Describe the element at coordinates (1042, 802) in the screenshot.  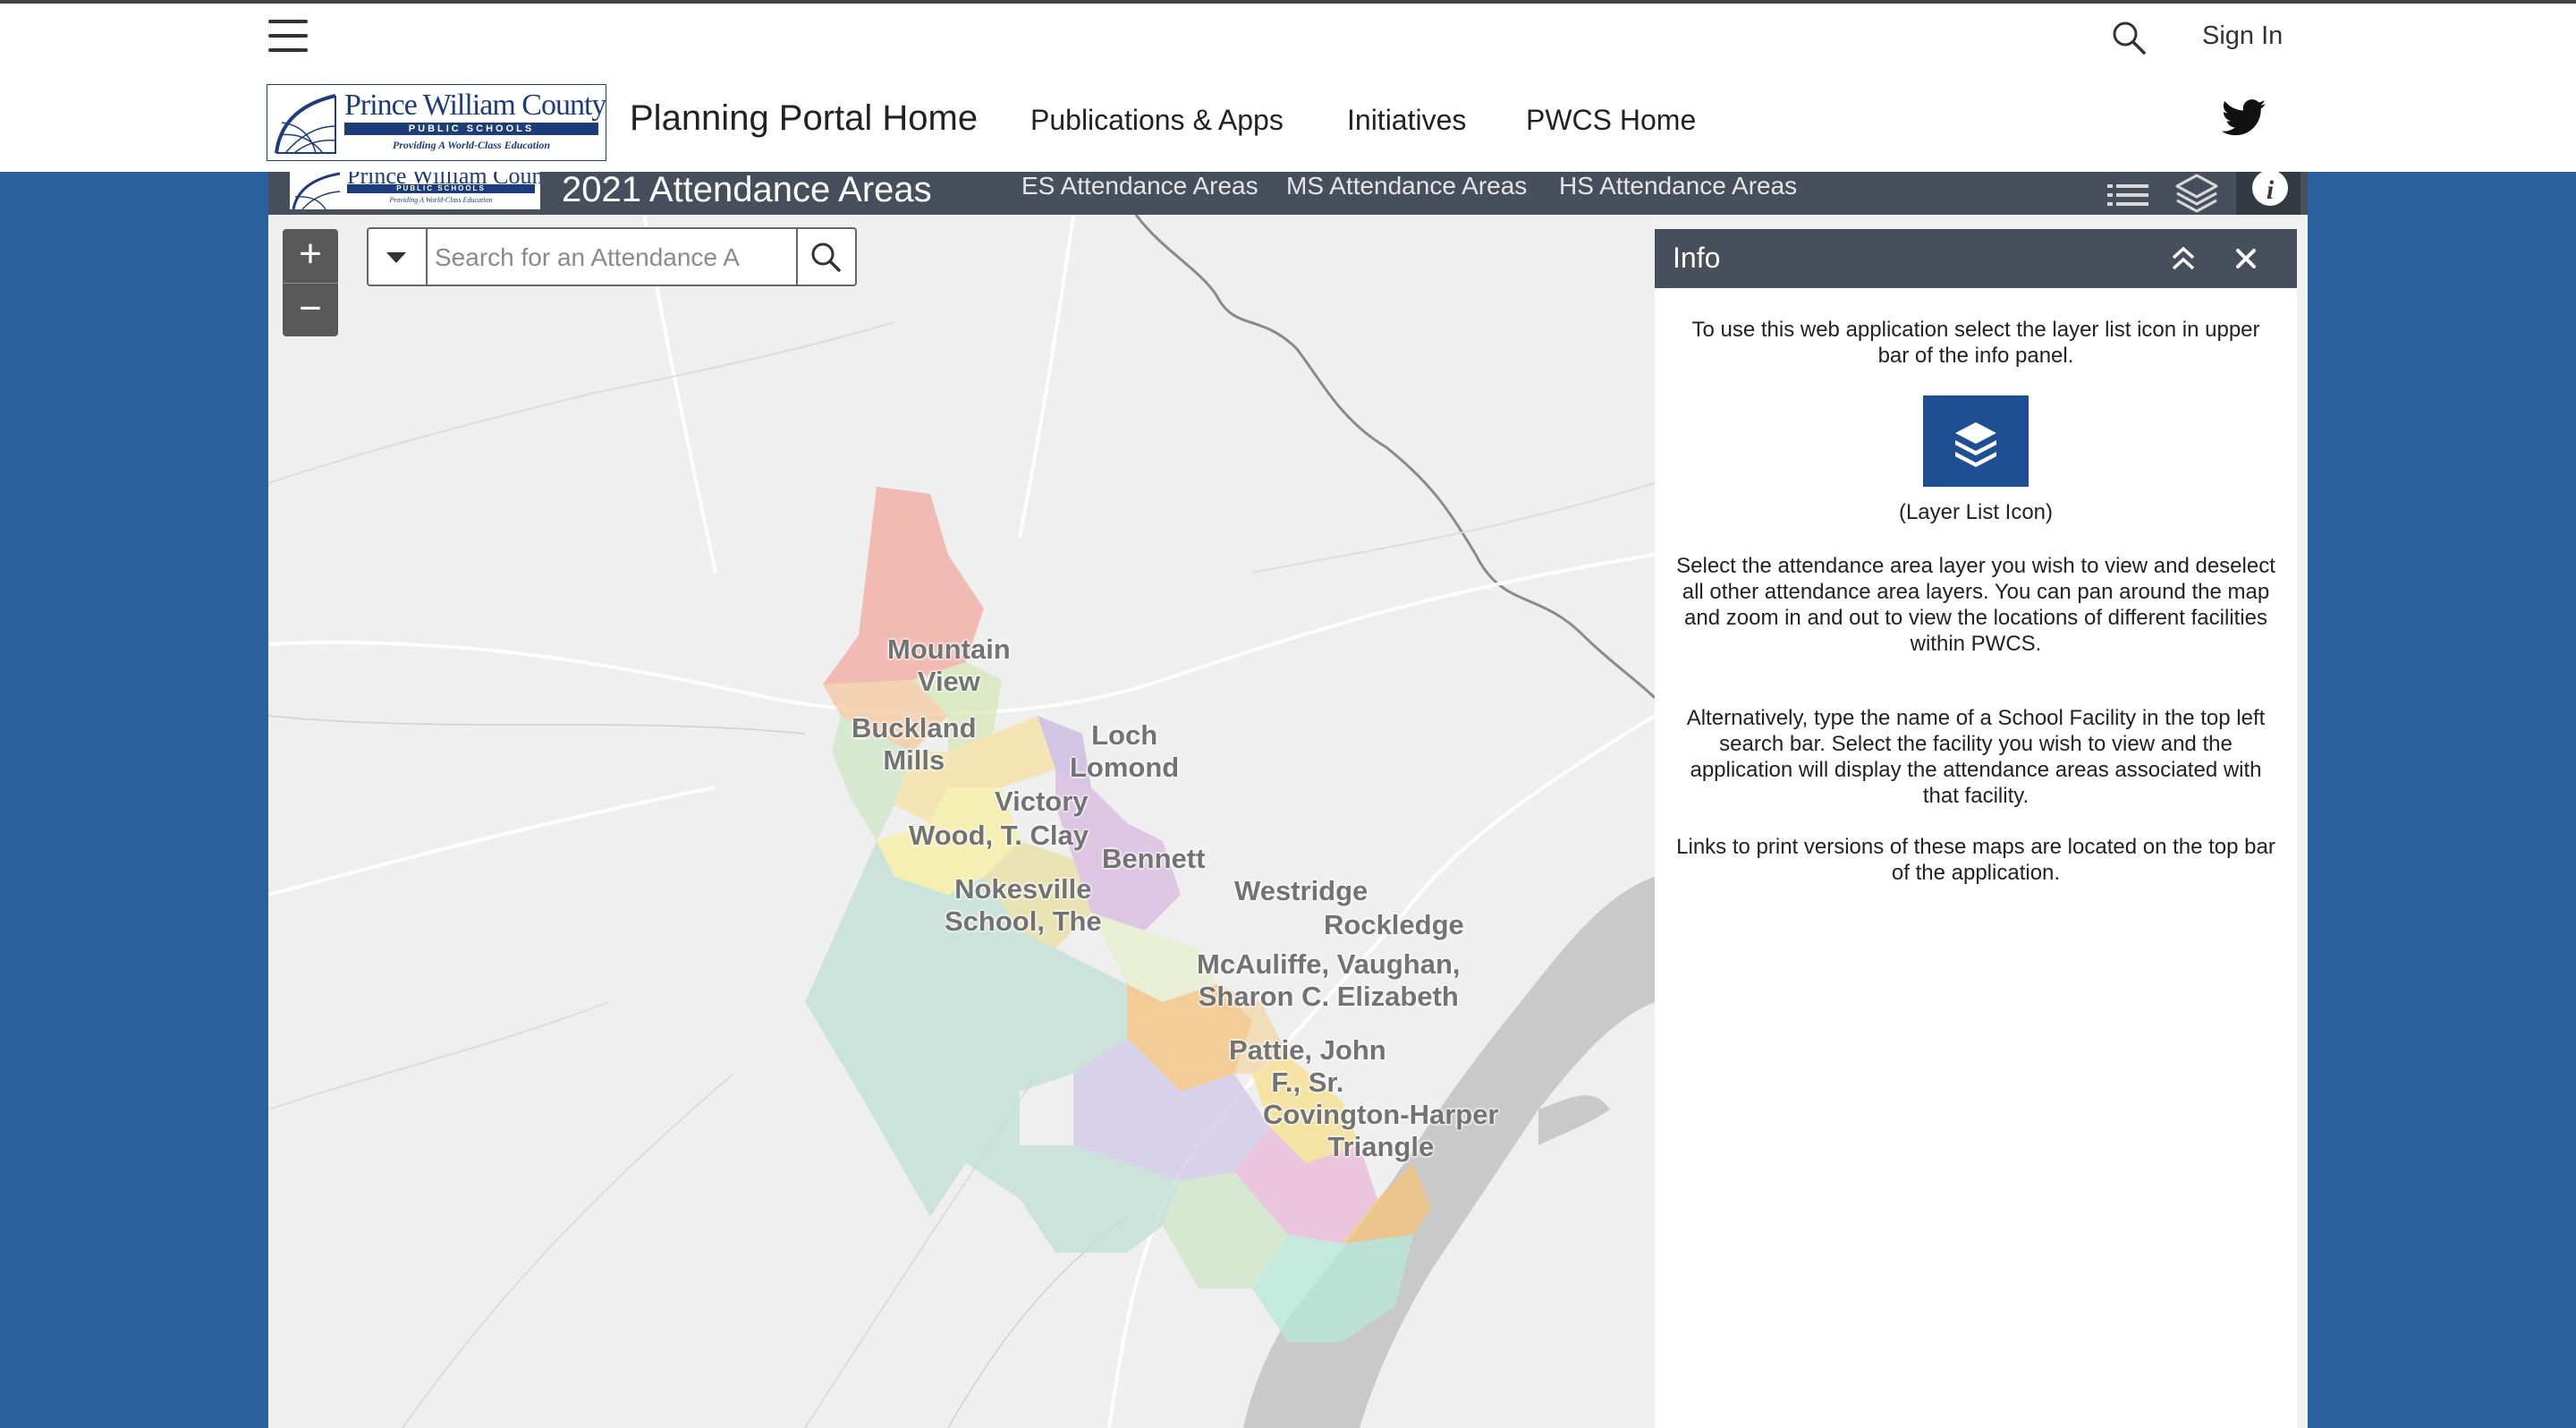
I see `map-label-victory: Victory` at that location.